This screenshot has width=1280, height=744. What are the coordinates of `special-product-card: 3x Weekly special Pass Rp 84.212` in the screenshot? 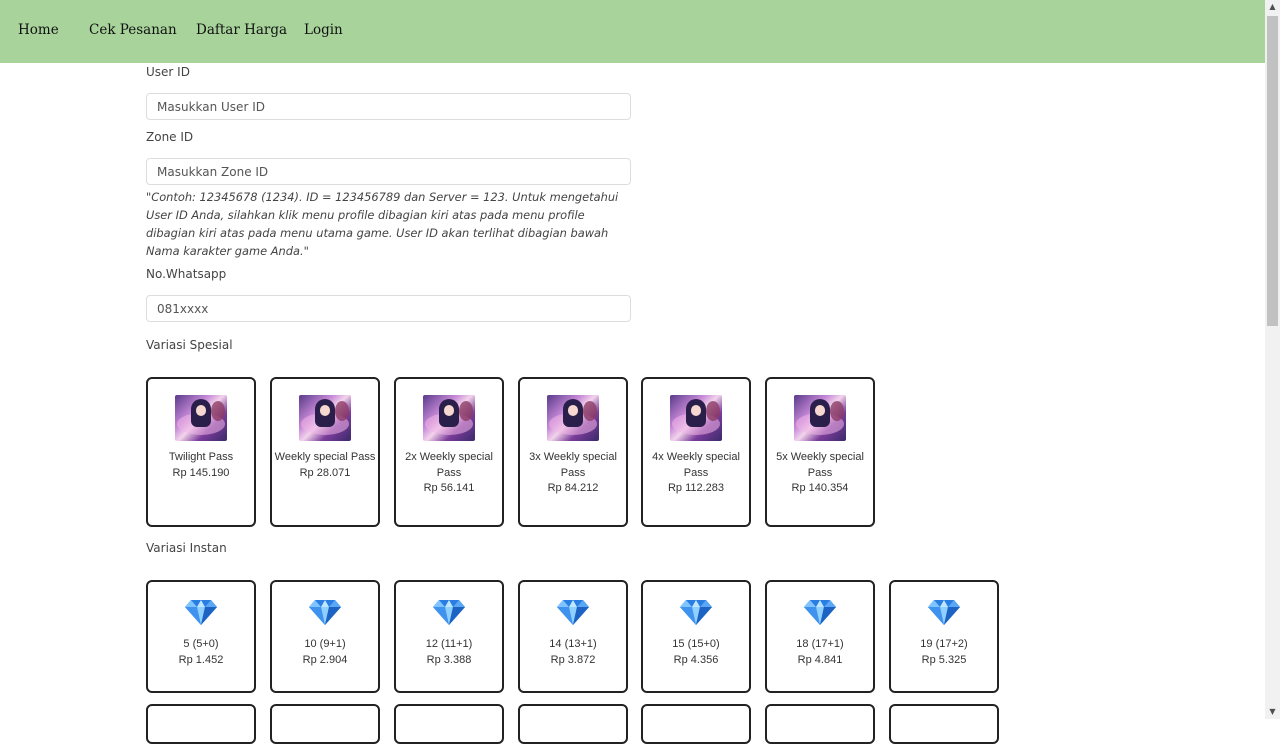 It's located at (573, 452).